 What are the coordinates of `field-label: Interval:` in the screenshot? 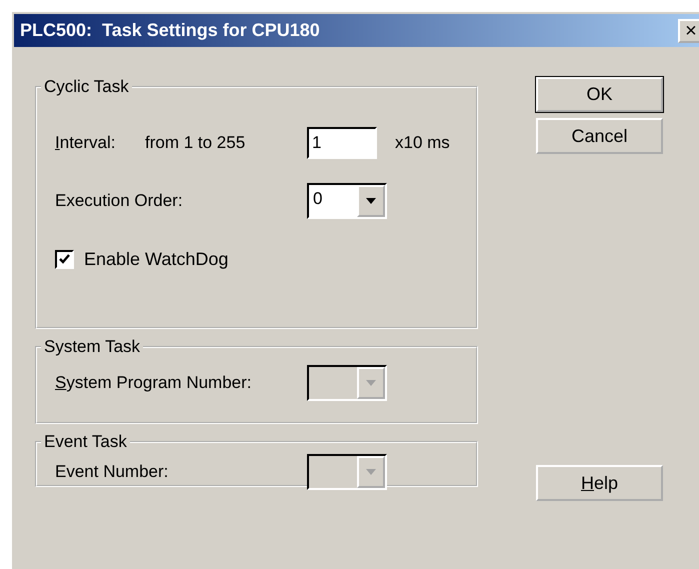 It's located at (85, 143).